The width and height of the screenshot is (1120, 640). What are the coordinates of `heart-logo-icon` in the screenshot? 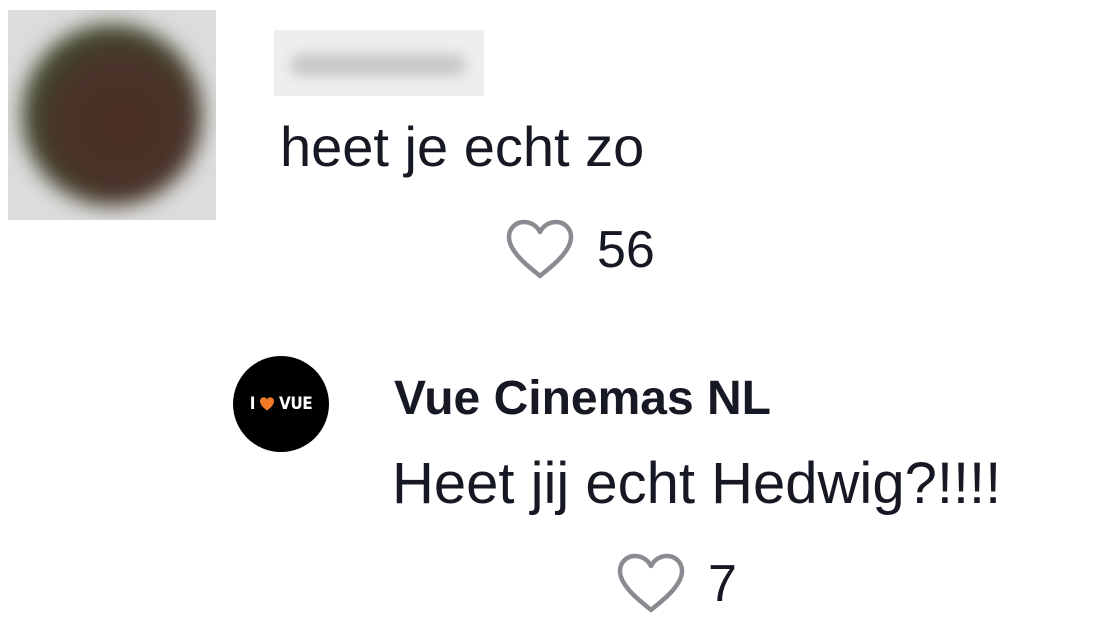 It's located at (266, 404).